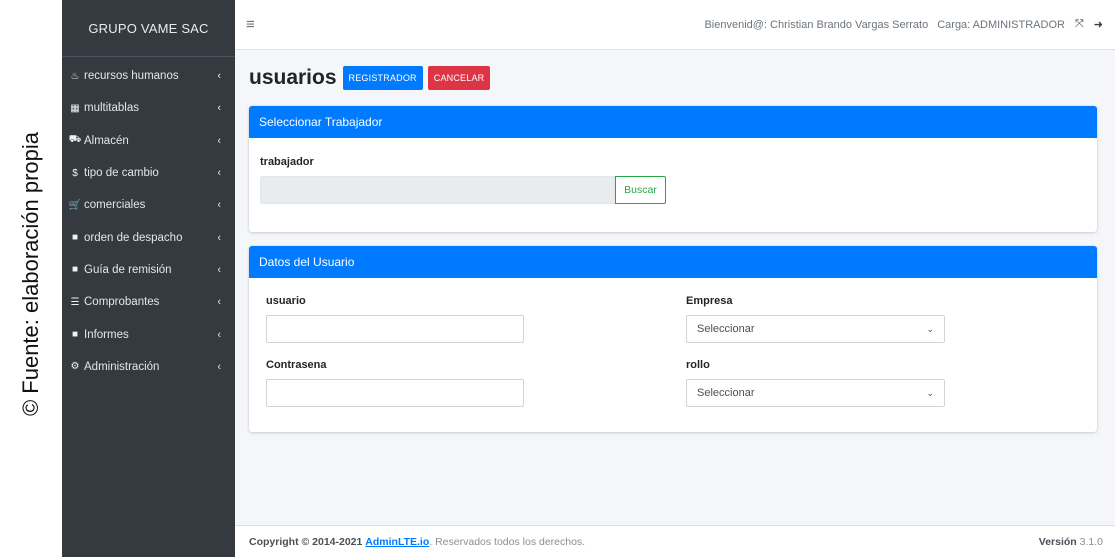 This screenshot has width=1115, height=557. Describe the element at coordinates (75, 76) in the screenshot. I see `recursos-humanos-icon: ♨` at that location.